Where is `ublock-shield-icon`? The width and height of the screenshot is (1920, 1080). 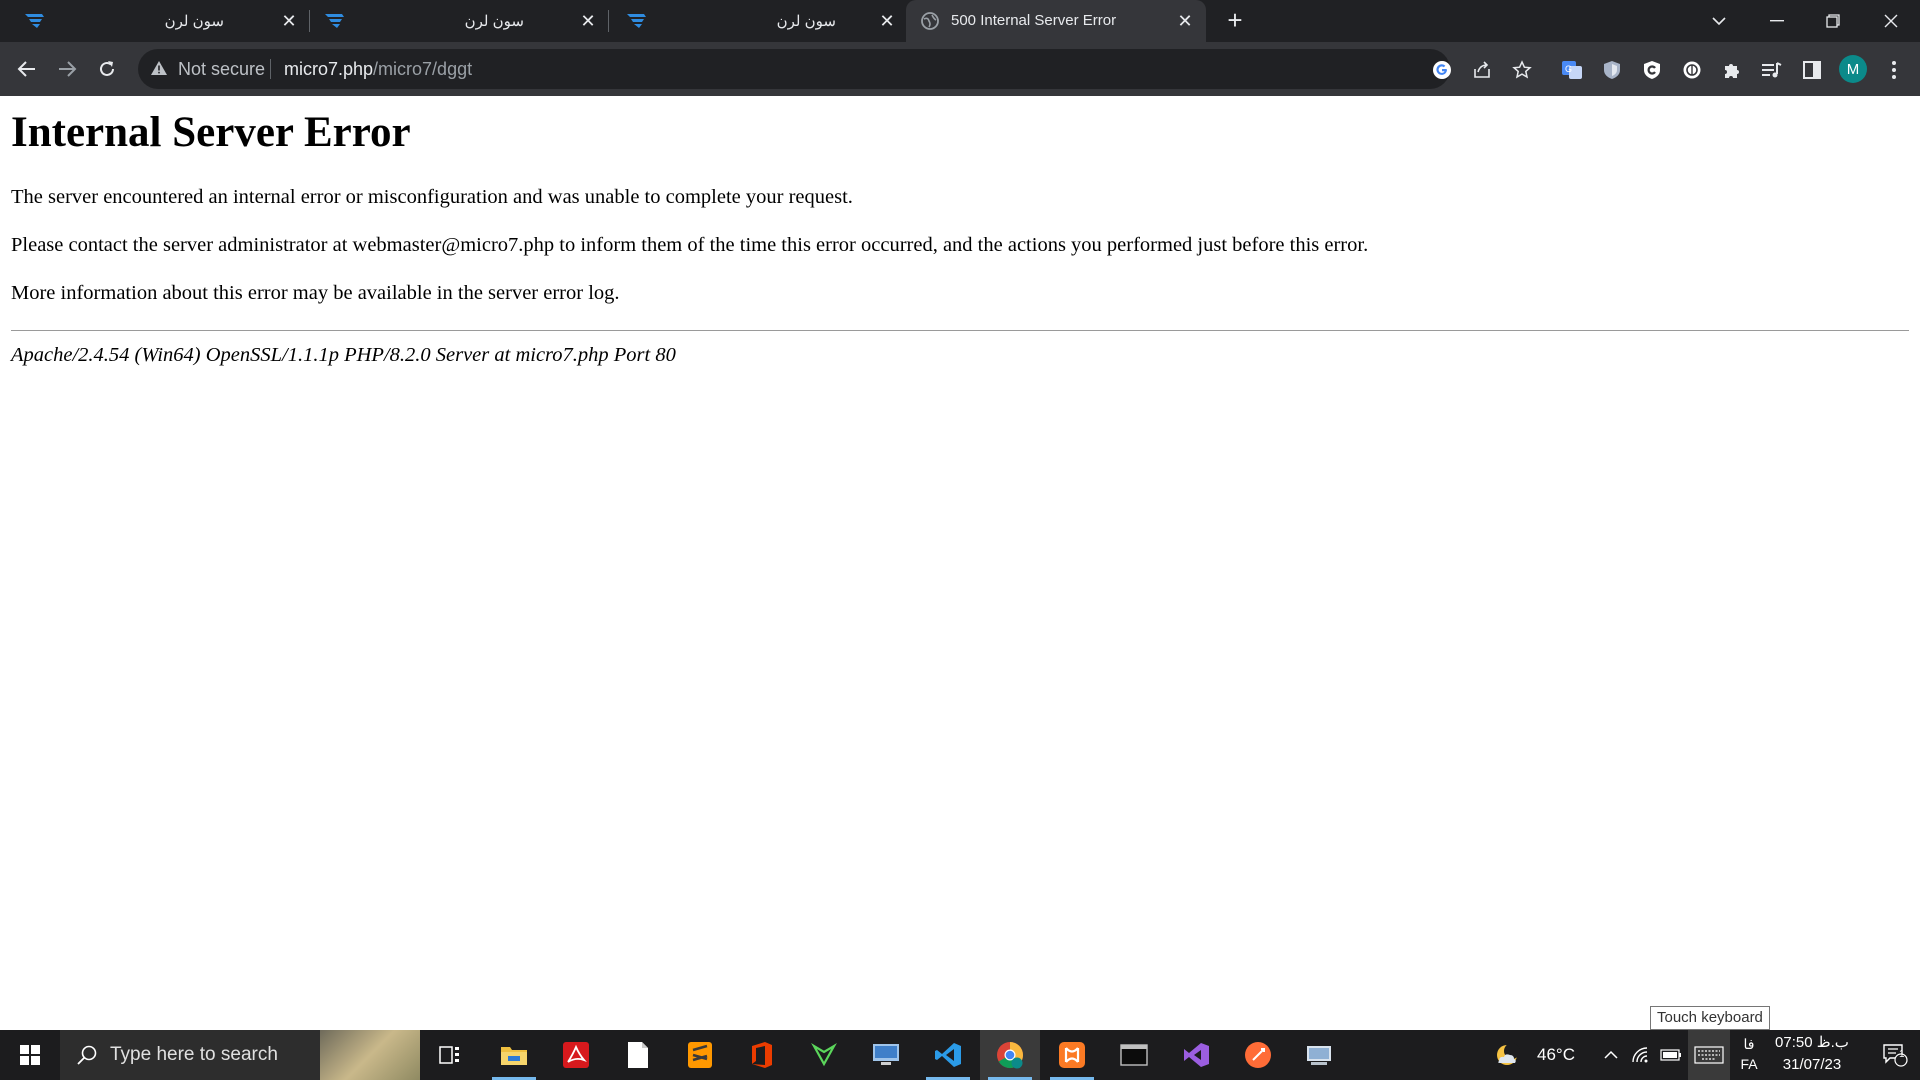
ublock-shield-icon is located at coordinates (1652, 70).